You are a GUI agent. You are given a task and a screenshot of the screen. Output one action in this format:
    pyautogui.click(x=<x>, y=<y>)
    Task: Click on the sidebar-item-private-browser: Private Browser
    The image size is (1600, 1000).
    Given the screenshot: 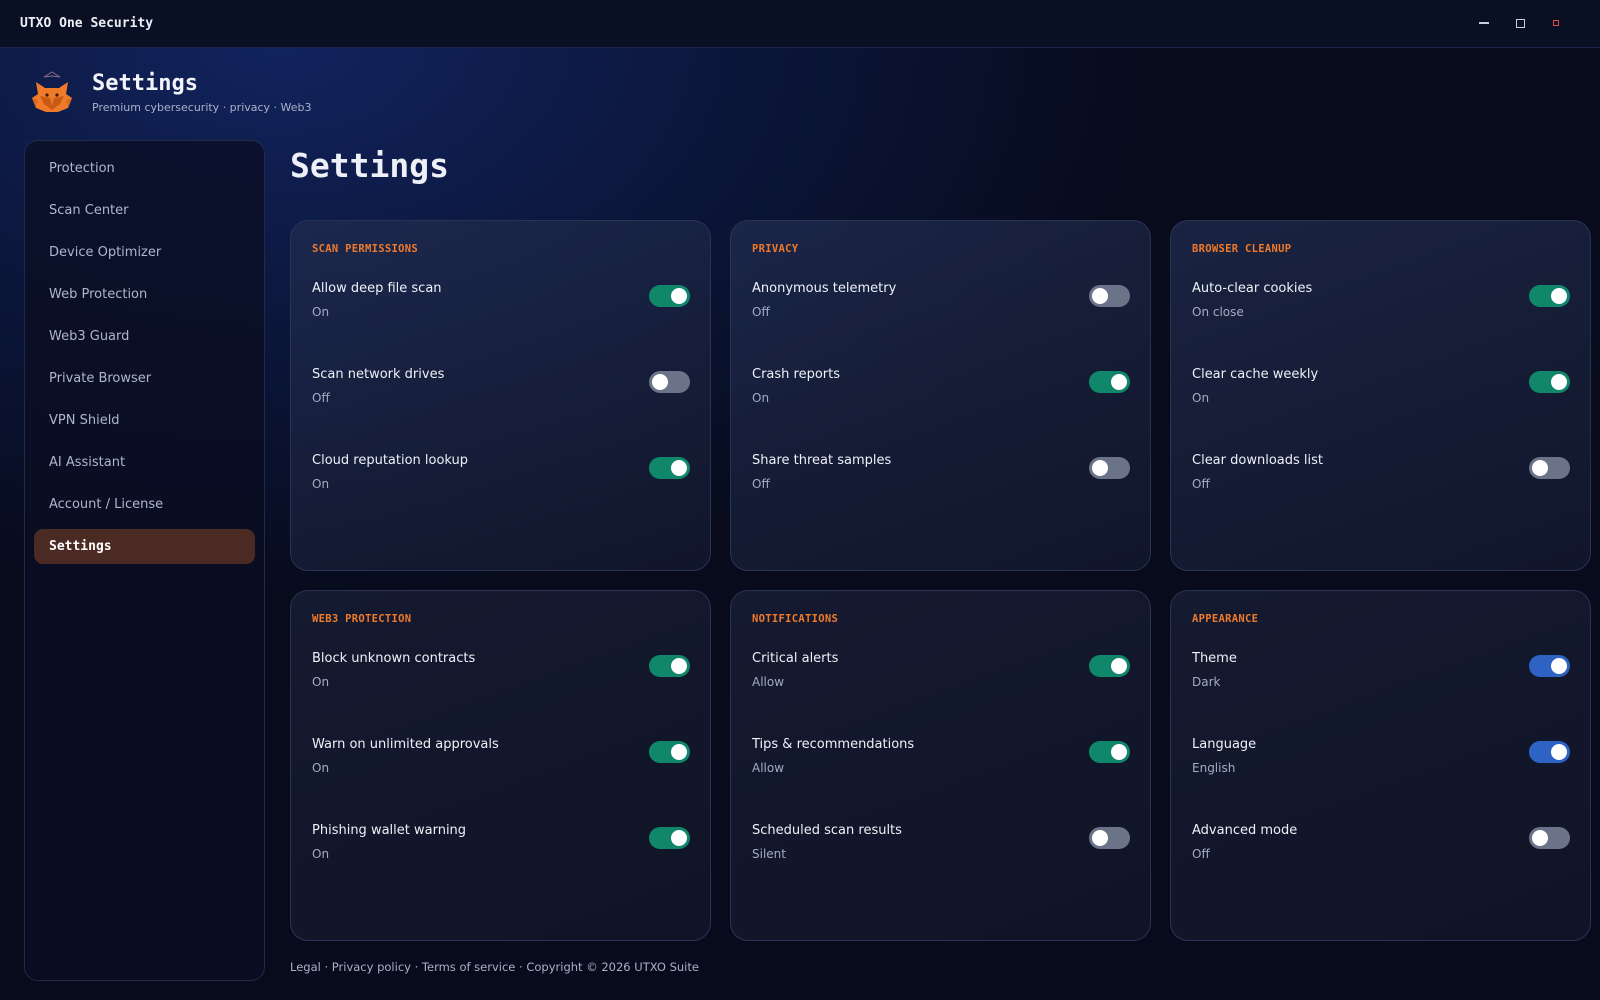 What is the action you would take?
    pyautogui.click(x=144, y=378)
    